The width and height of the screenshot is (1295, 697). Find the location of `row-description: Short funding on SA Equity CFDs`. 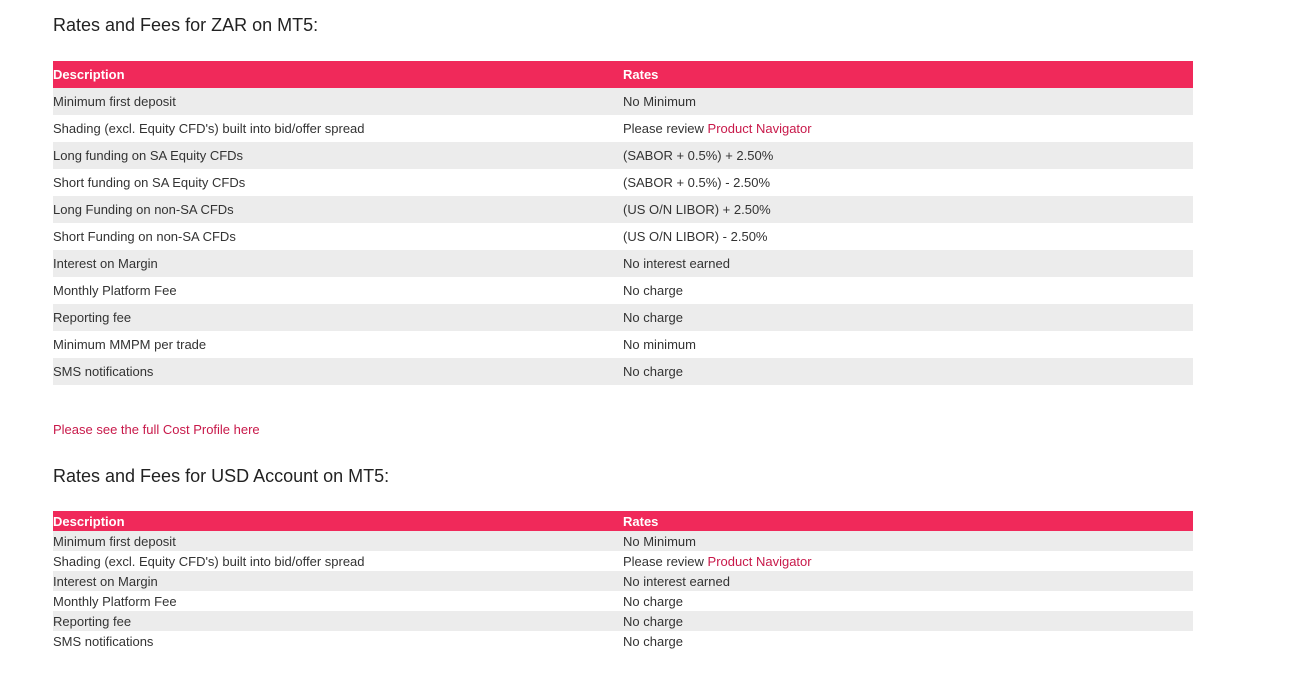

row-description: Short funding on SA Equity CFDs is located at coordinates (338, 182).